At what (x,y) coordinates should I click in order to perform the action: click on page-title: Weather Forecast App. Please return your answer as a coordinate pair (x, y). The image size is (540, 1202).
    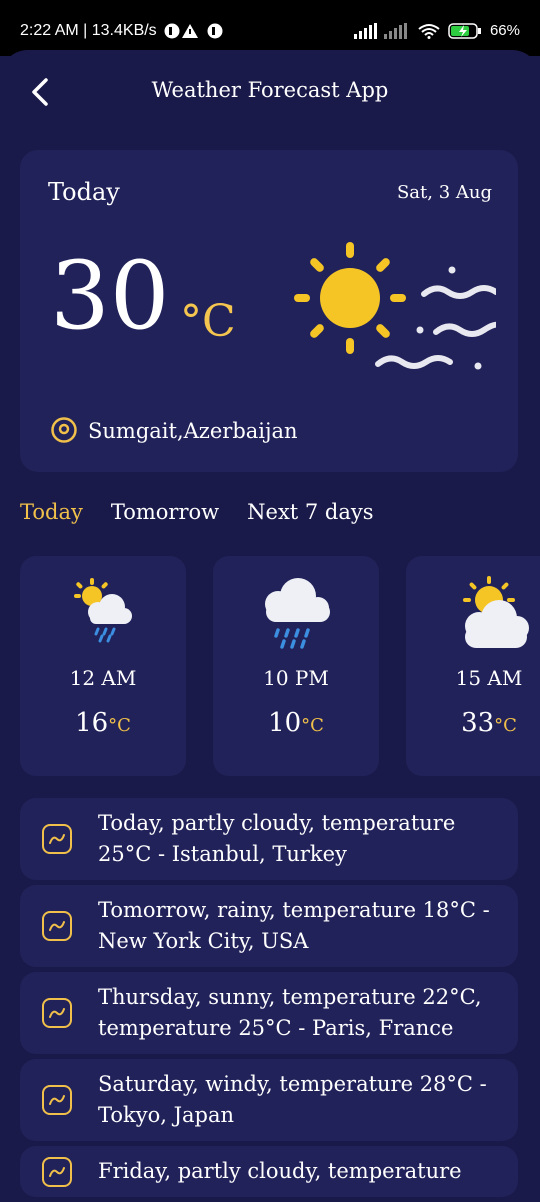
    Looking at the image, I should click on (270, 90).